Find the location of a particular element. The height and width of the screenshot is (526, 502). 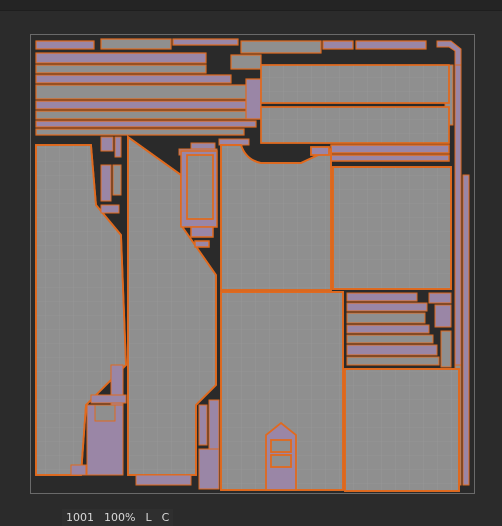

center-upper-island is located at coordinates (276, 217).